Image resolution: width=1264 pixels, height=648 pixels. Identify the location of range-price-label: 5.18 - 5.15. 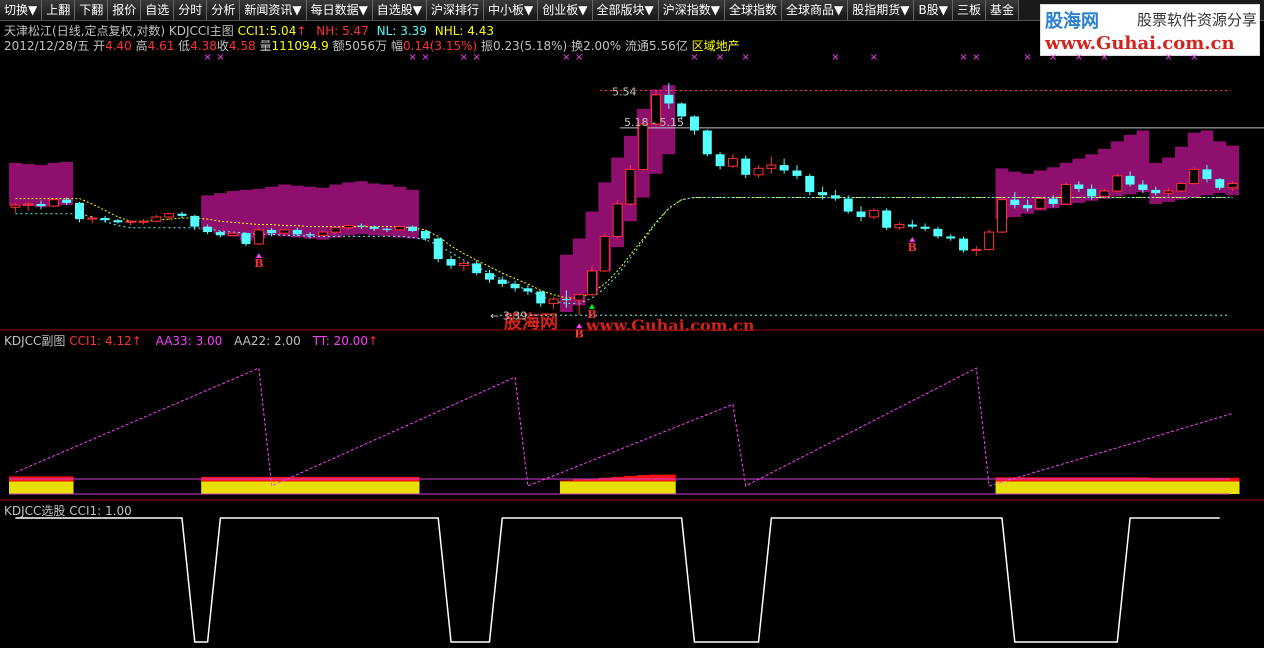
(654, 122).